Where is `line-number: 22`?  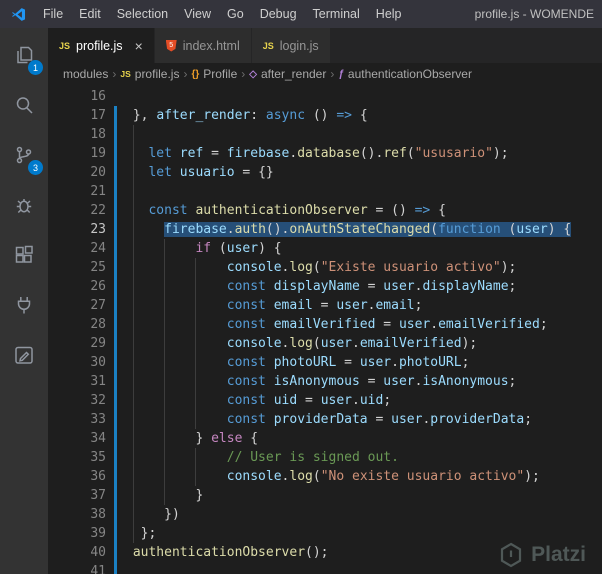
line-number: 22 is located at coordinates (77, 210).